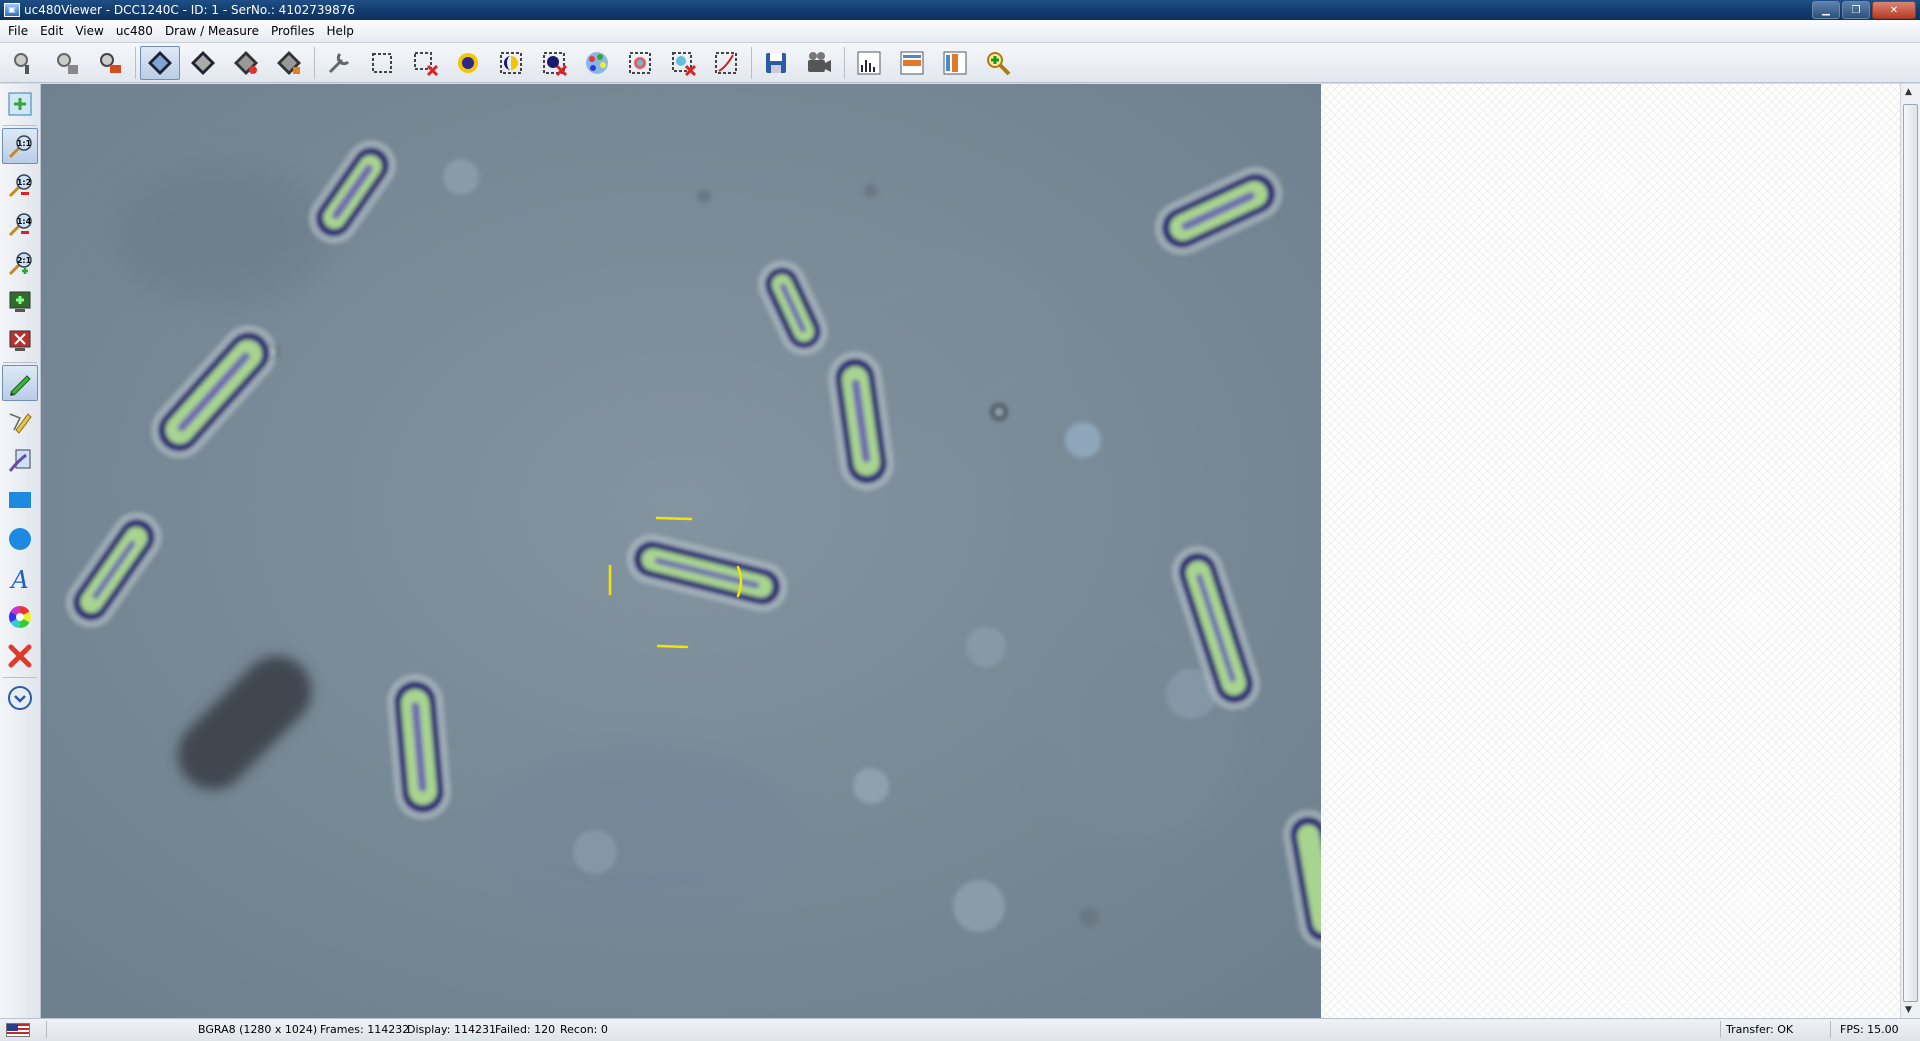 This screenshot has width=1920, height=1041. I want to click on open-camera-button, so click(24, 63).